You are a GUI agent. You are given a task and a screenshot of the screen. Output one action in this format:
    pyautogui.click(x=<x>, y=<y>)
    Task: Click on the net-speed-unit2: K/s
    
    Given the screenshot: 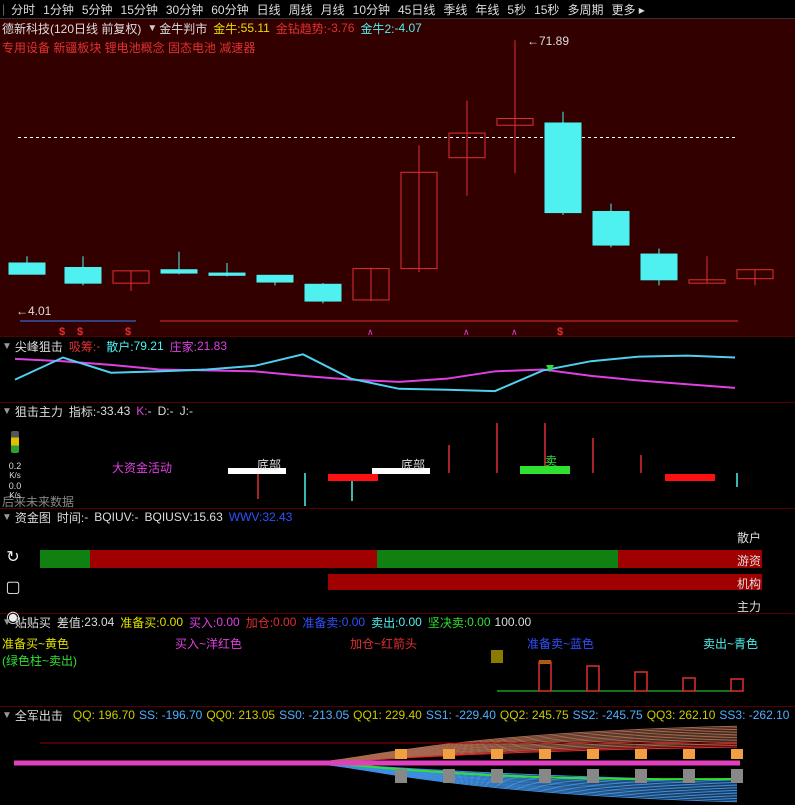 What is the action you would take?
    pyautogui.click(x=15, y=495)
    